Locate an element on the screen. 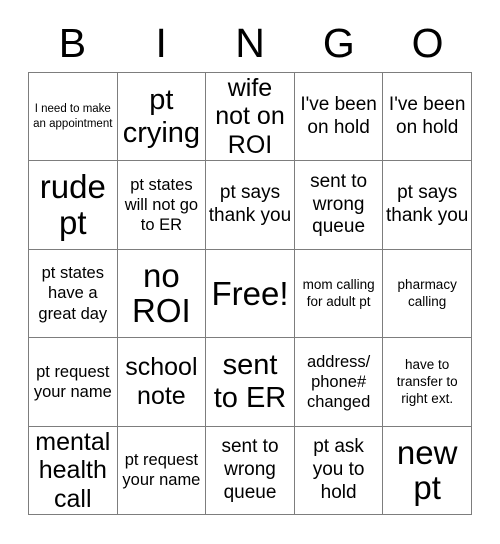 The height and width of the screenshot is (544, 500). bingo-cell: pharmacy calling is located at coordinates (427, 294).